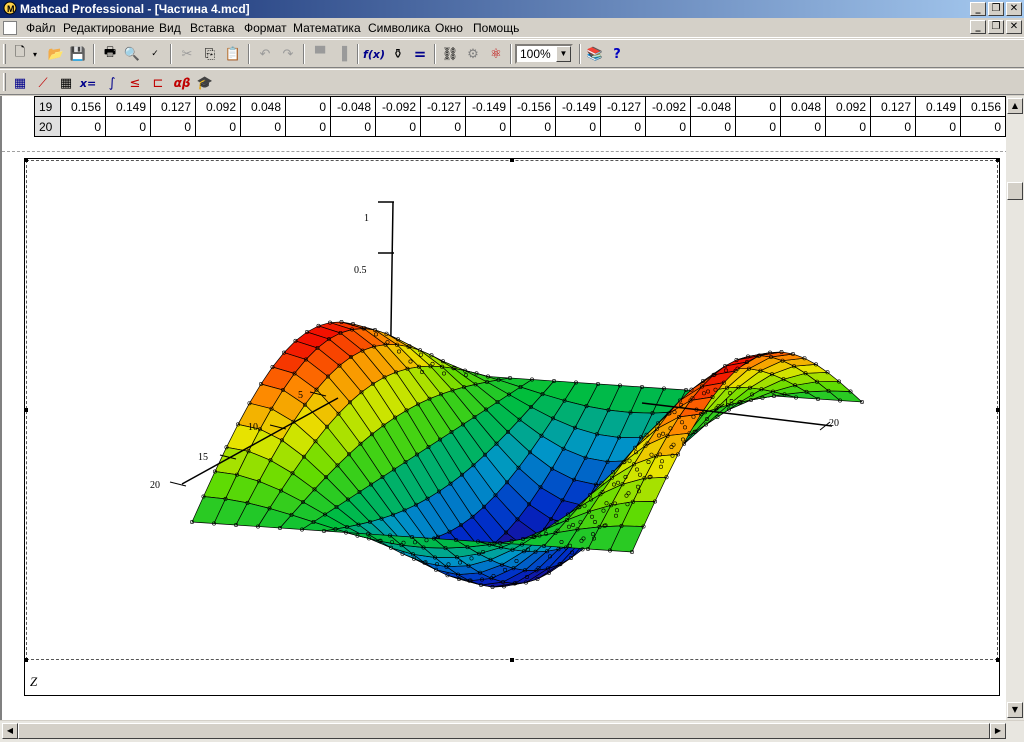 Image resolution: width=1024 pixels, height=742 pixels. What do you see at coordinates (35, 54) in the screenshot?
I see `new-dropdown-icon: ▾` at bounding box center [35, 54].